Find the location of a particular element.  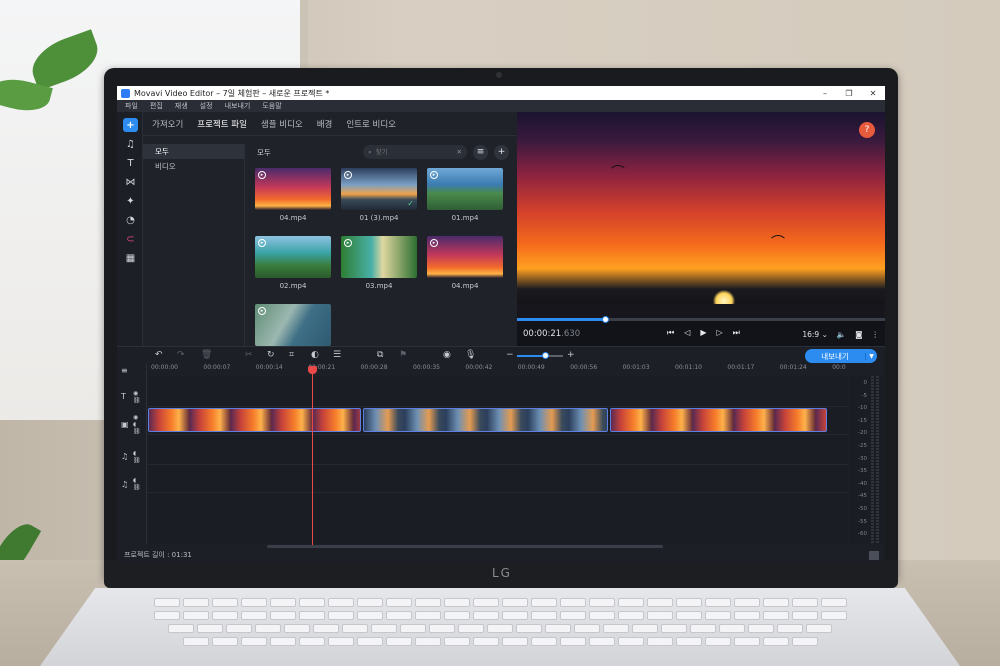

aspect-ratio-select: 16:9 ⌄ is located at coordinates (815, 334).